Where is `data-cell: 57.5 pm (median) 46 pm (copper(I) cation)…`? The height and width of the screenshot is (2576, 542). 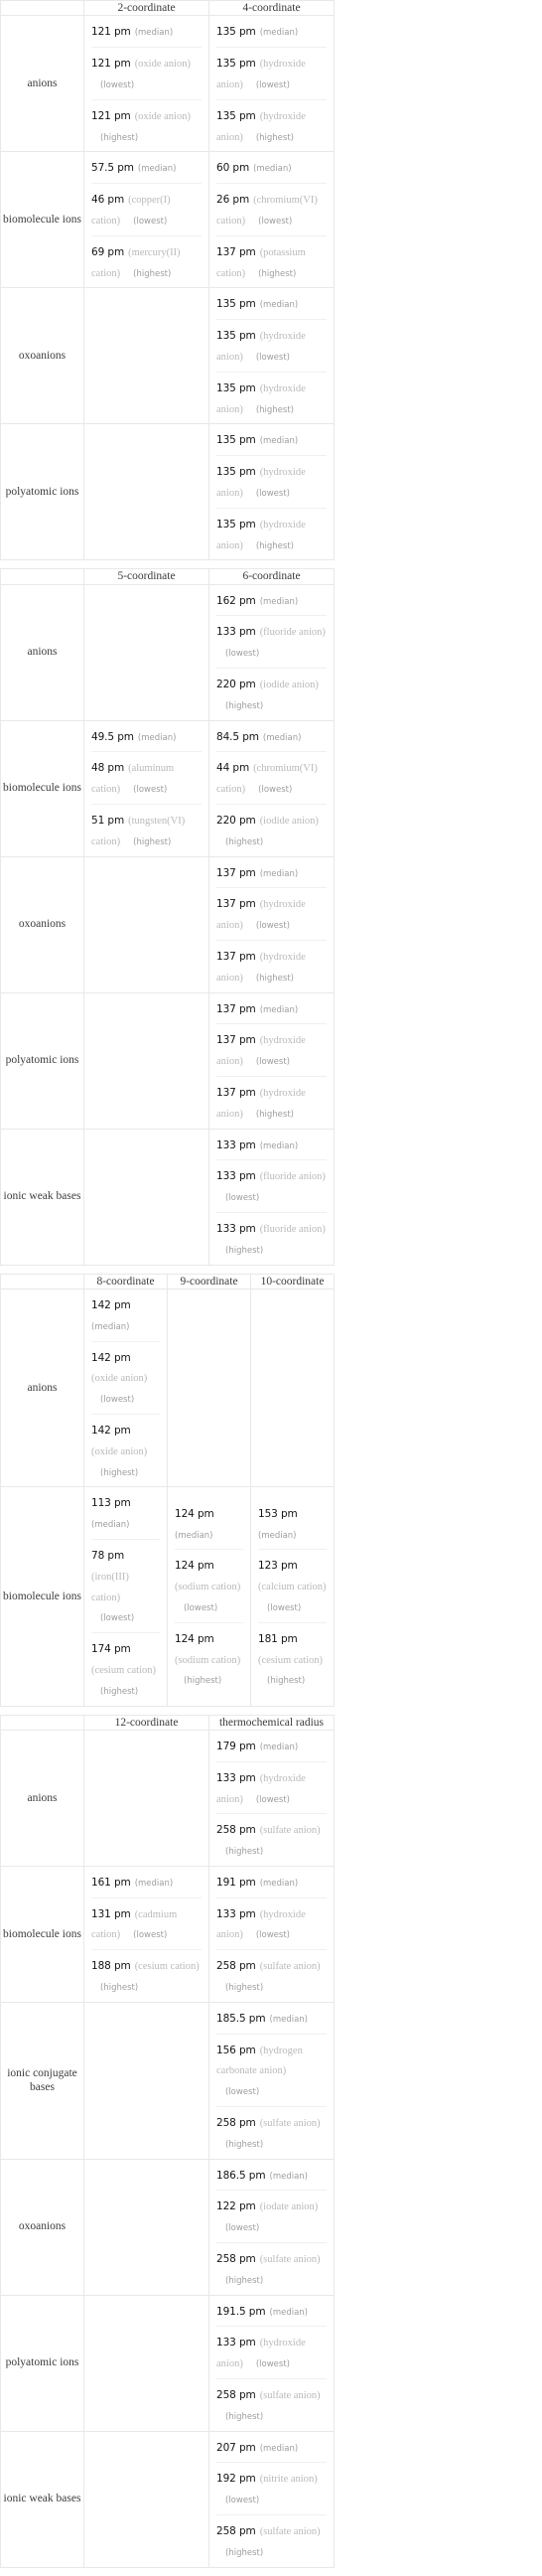 data-cell: 57.5 pm (median) 46 pm (copper(I) cation)… is located at coordinates (146, 220).